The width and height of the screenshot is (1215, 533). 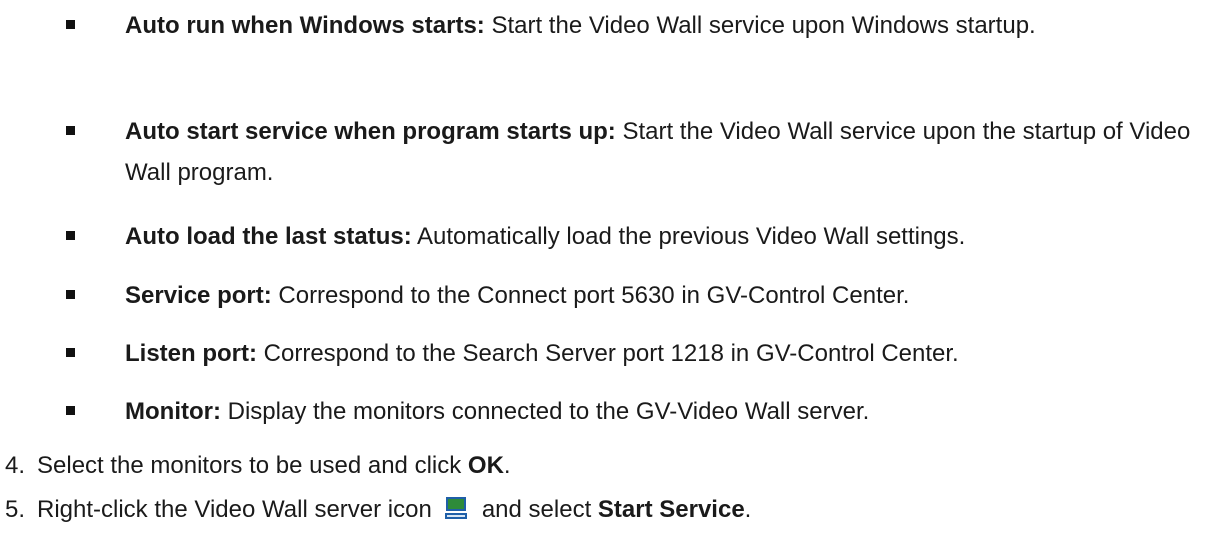 What do you see at coordinates (173, 411) in the screenshot?
I see `option-term: Monitor:` at bounding box center [173, 411].